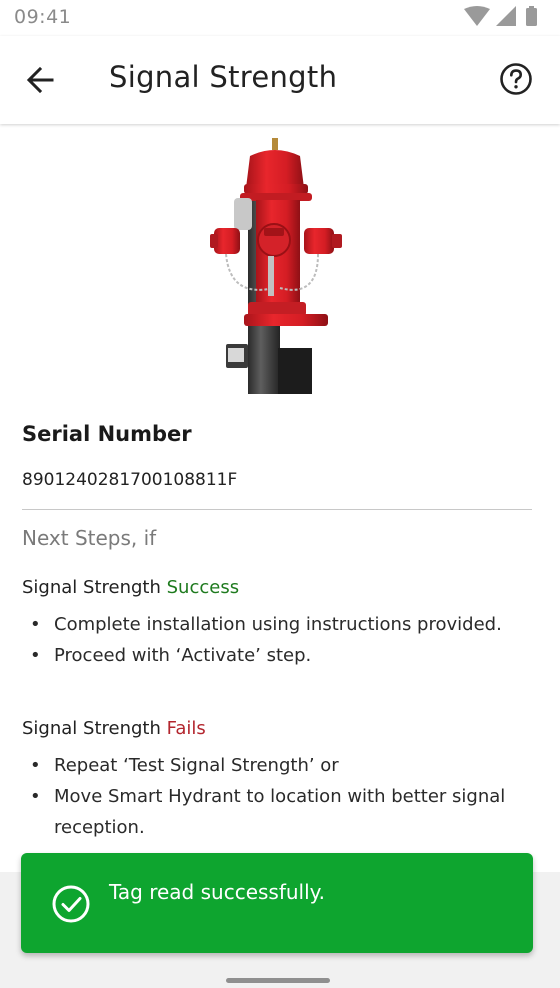  I want to click on cellular-icon, so click(506, 16).